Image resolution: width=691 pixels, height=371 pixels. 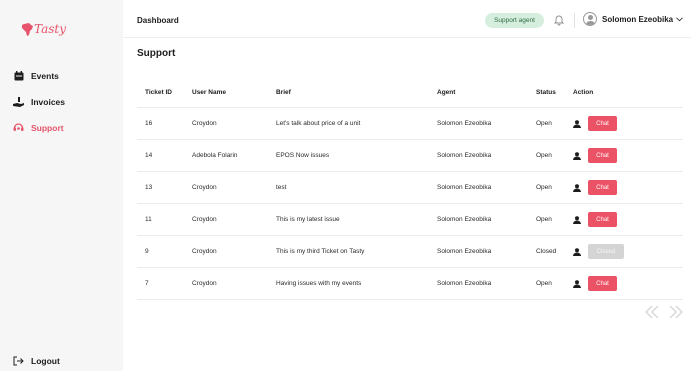 I want to click on sidebar-item-invoices: Invoices, so click(x=39, y=101).